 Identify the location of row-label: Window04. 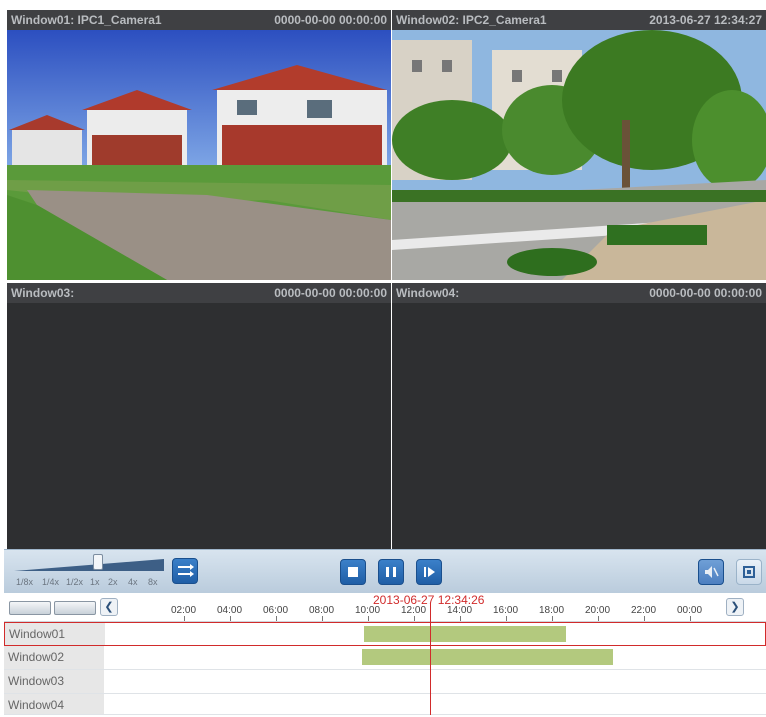
(54, 704).